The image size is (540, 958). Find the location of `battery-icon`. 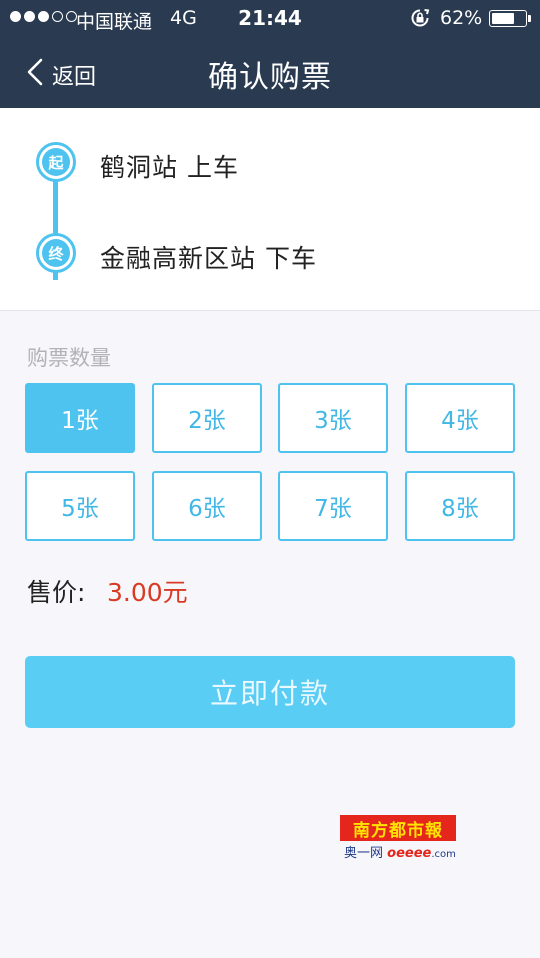

battery-icon is located at coordinates (508, 18).